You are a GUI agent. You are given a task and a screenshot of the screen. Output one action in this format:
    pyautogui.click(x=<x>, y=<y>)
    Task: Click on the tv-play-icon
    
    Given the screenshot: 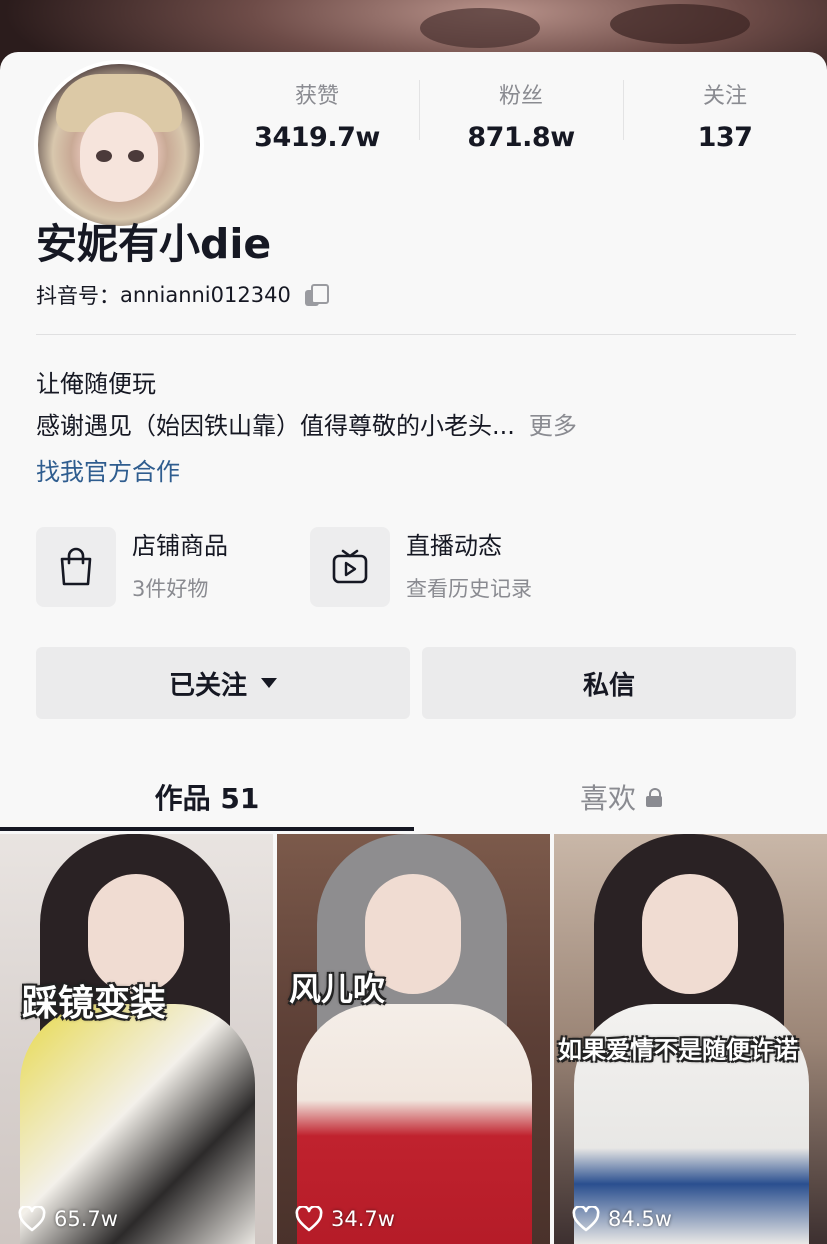 What is the action you would take?
    pyautogui.click(x=350, y=567)
    